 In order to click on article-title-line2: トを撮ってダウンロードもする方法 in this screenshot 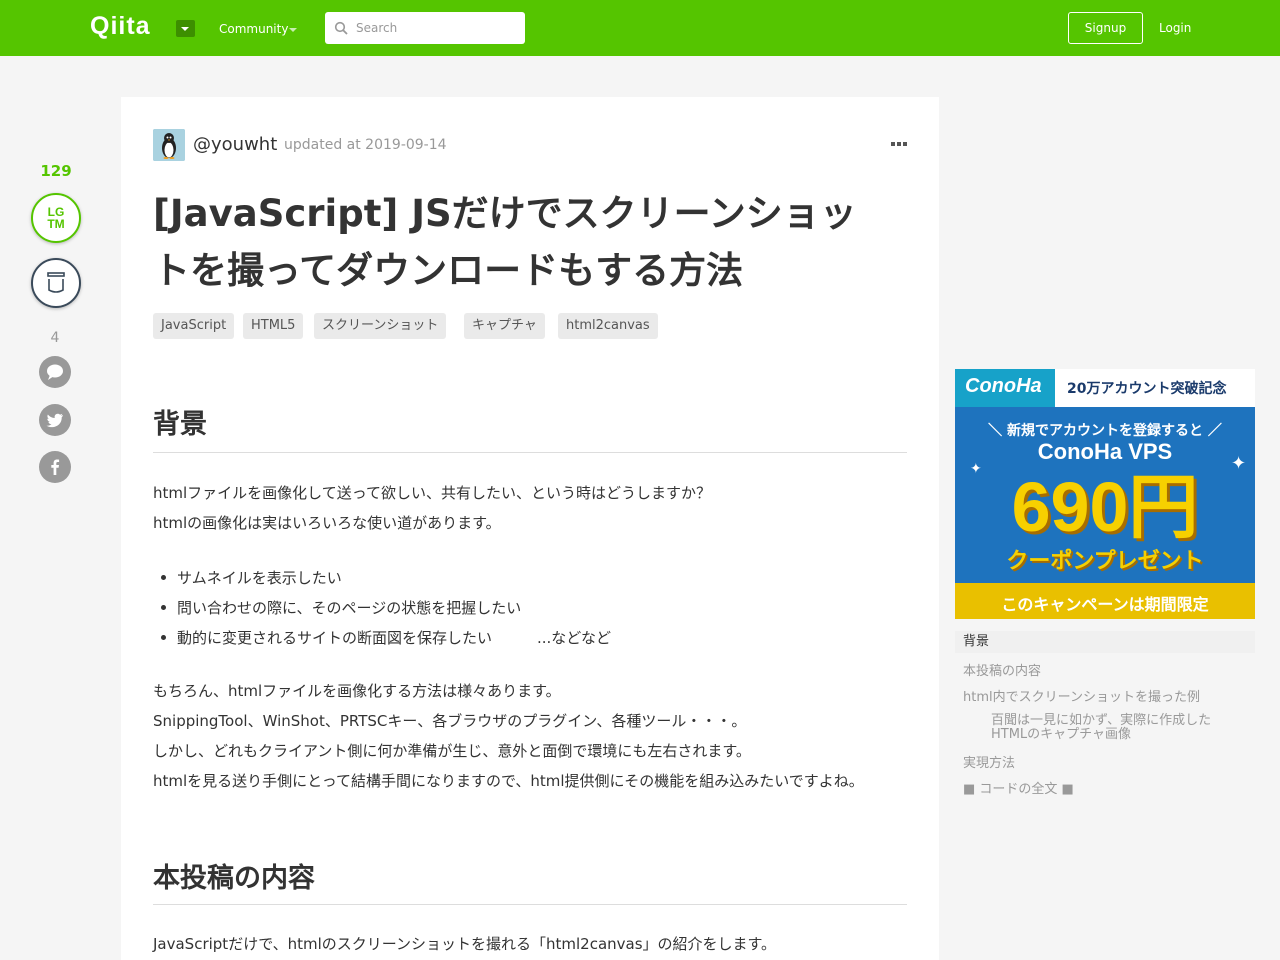, I will do `click(448, 270)`.